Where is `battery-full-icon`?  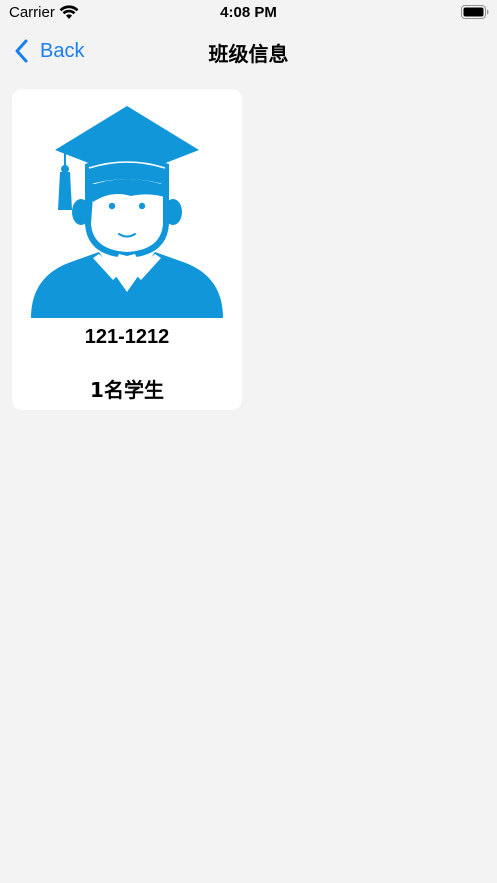
battery-full-icon is located at coordinates (475, 12).